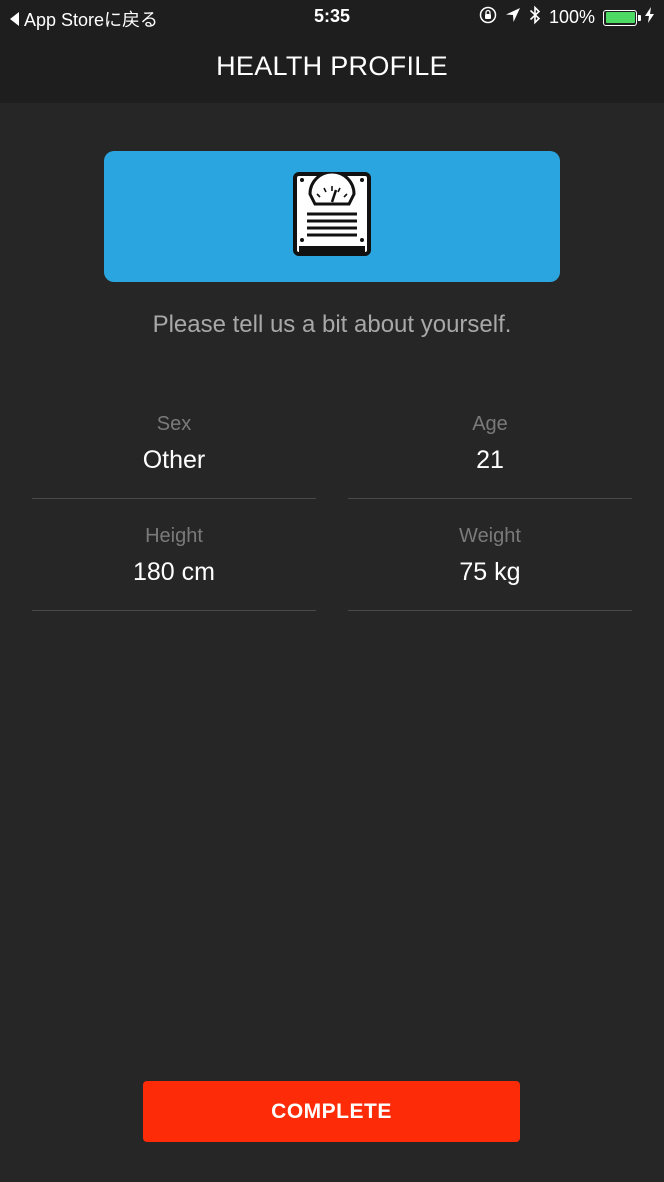 This screenshot has width=664, height=1182. I want to click on page-title: HEALTH PROFILE, so click(332, 66).